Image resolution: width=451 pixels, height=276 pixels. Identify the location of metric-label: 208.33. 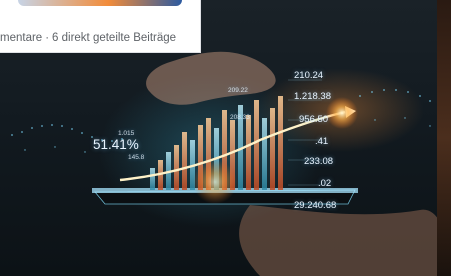
(240, 117).